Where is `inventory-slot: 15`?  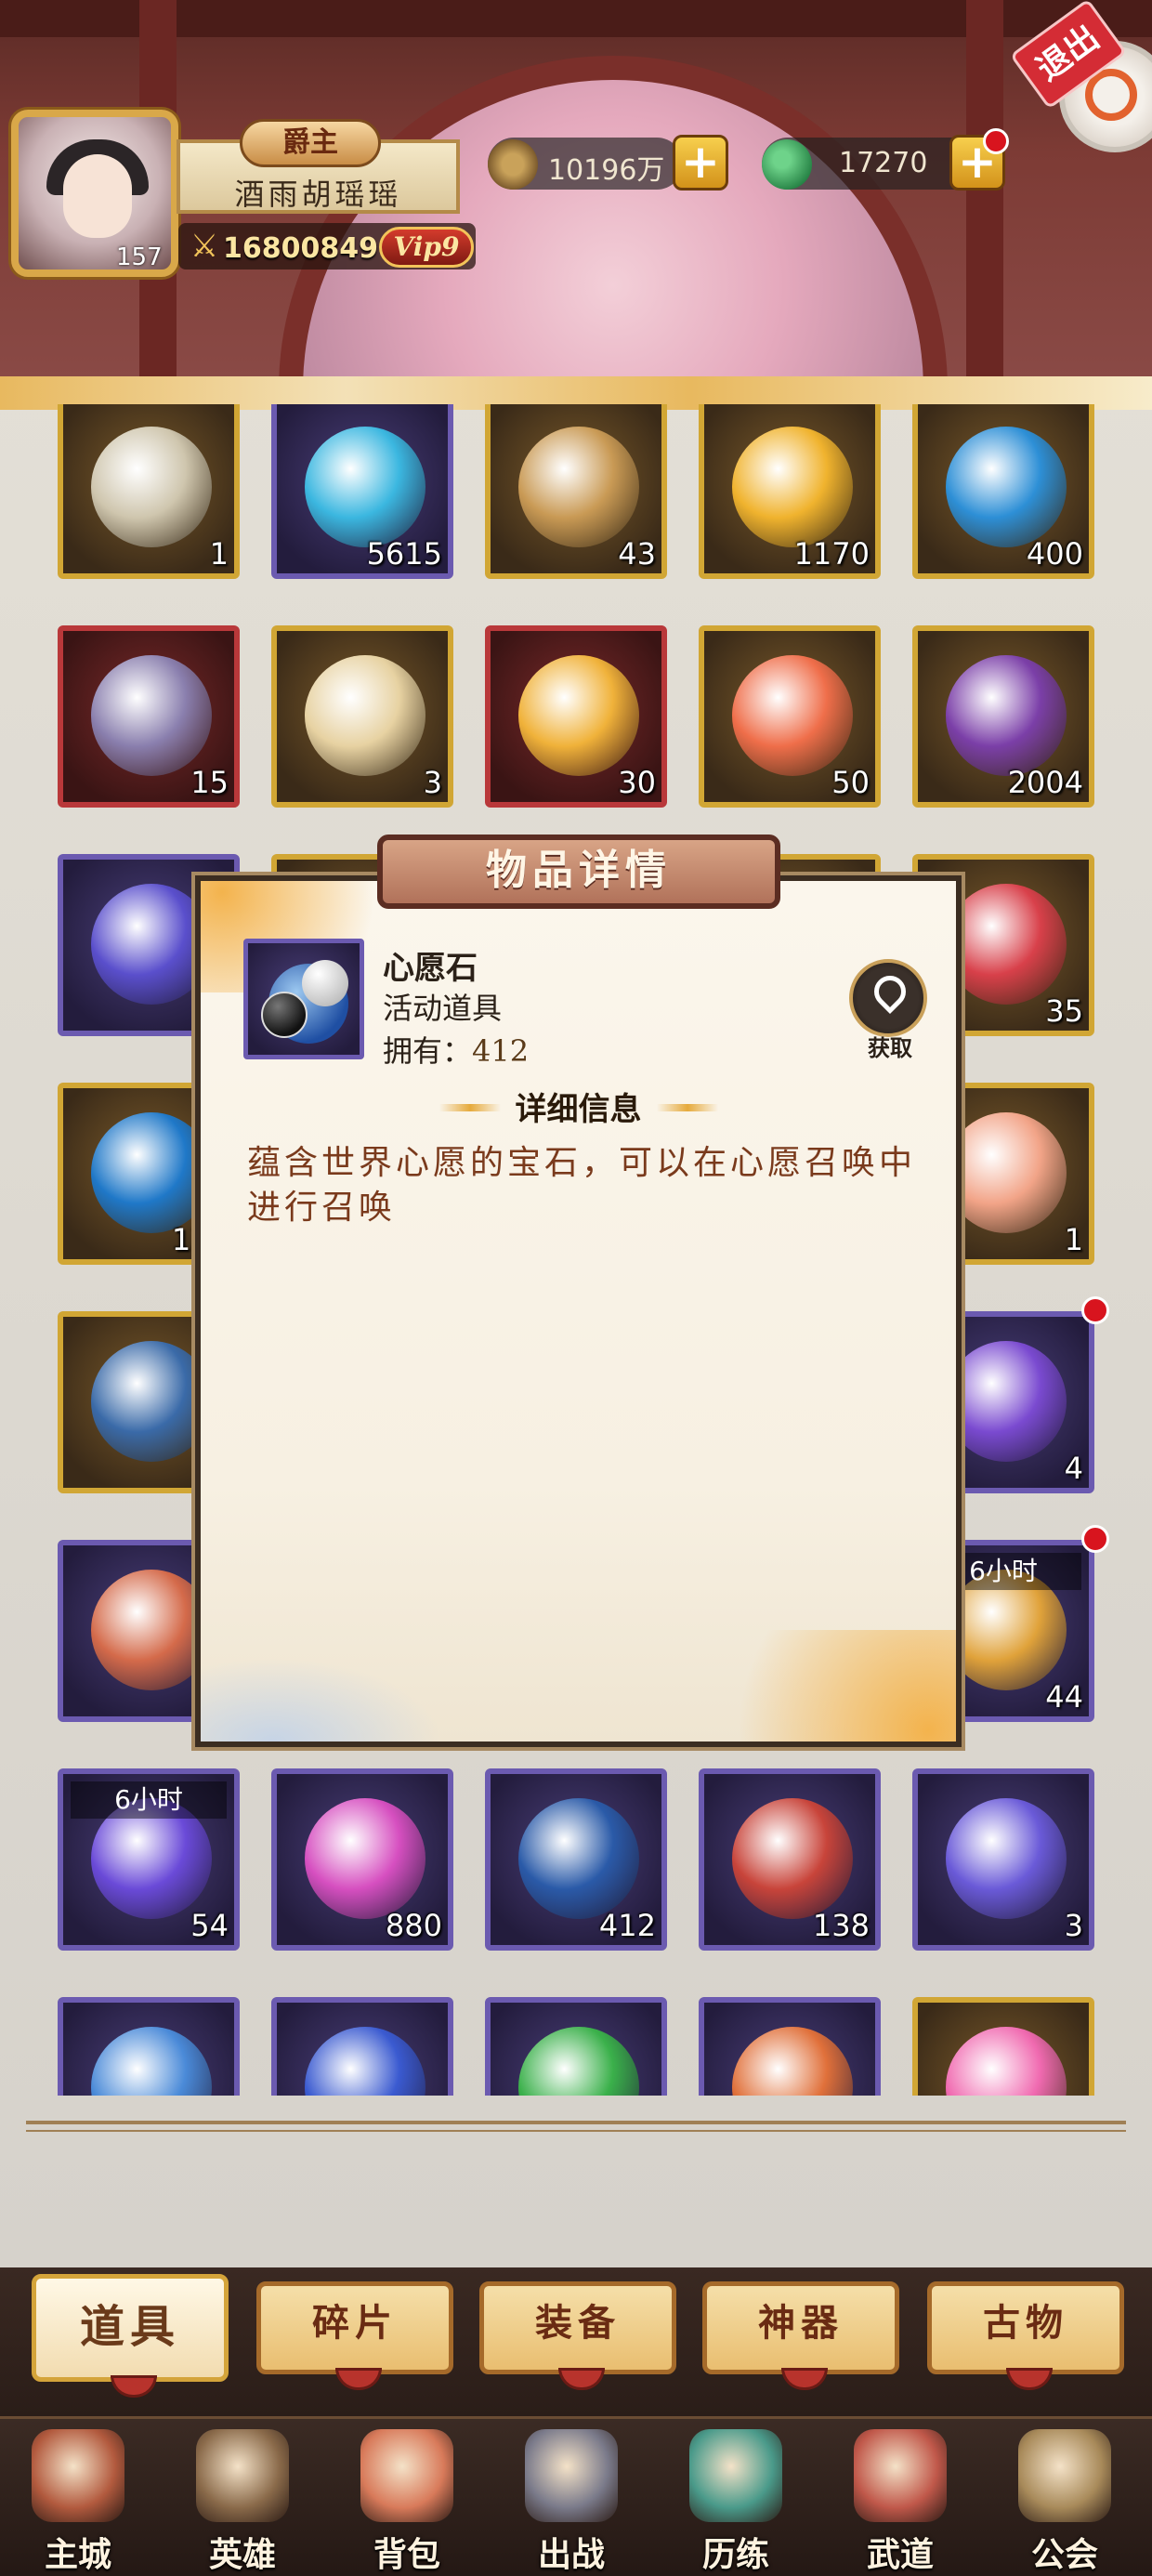
inventory-slot: 15 is located at coordinates (149, 716).